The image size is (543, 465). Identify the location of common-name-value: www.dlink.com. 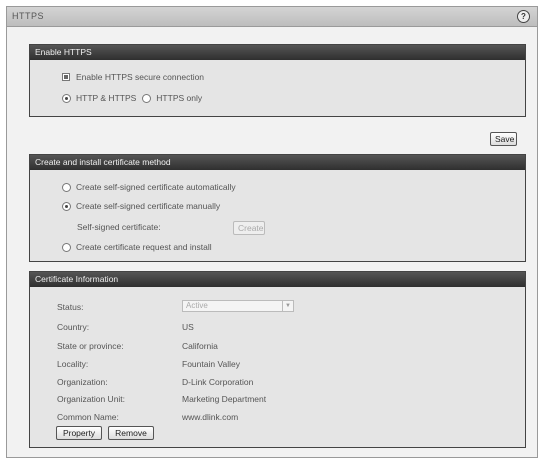
(210, 417).